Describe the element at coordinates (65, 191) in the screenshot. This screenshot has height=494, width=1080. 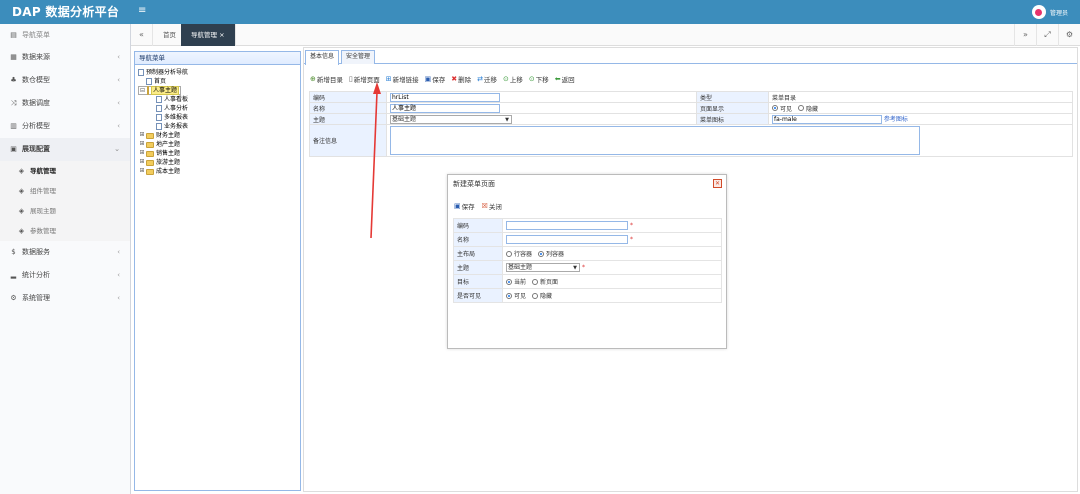
I see `sidebar-sub-component-manage: ◈ 组件管理` at that location.